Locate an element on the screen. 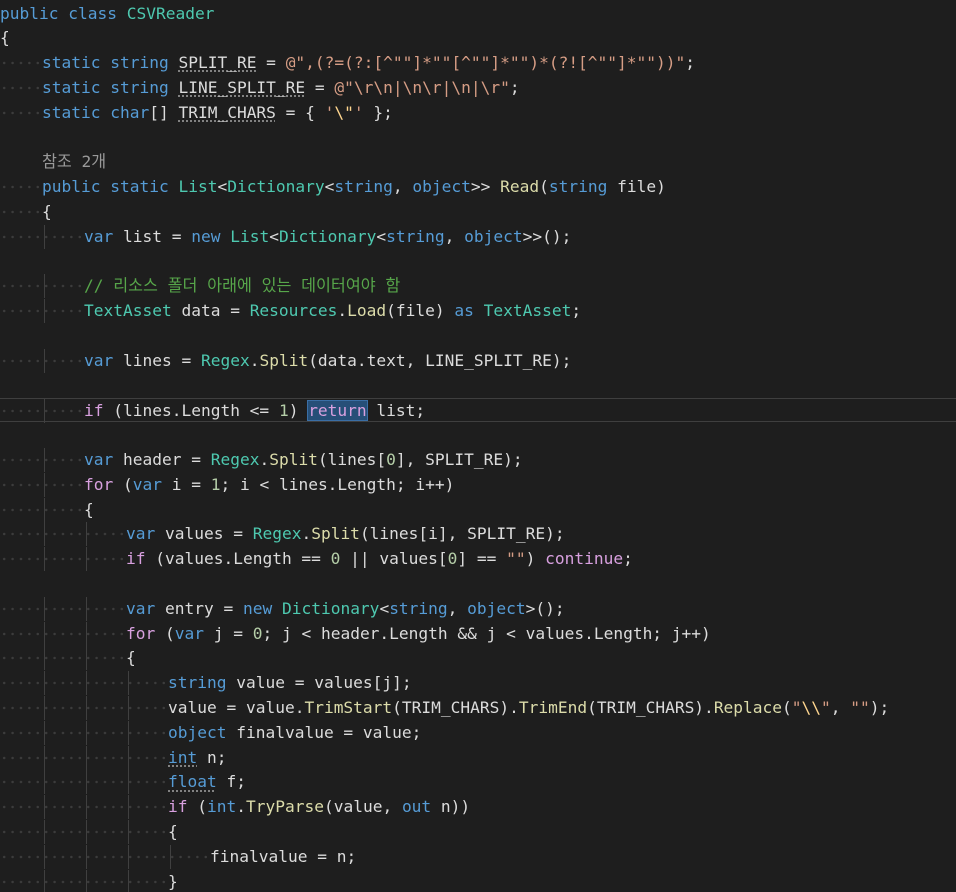  code-token: data = is located at coordinates (210, 311).